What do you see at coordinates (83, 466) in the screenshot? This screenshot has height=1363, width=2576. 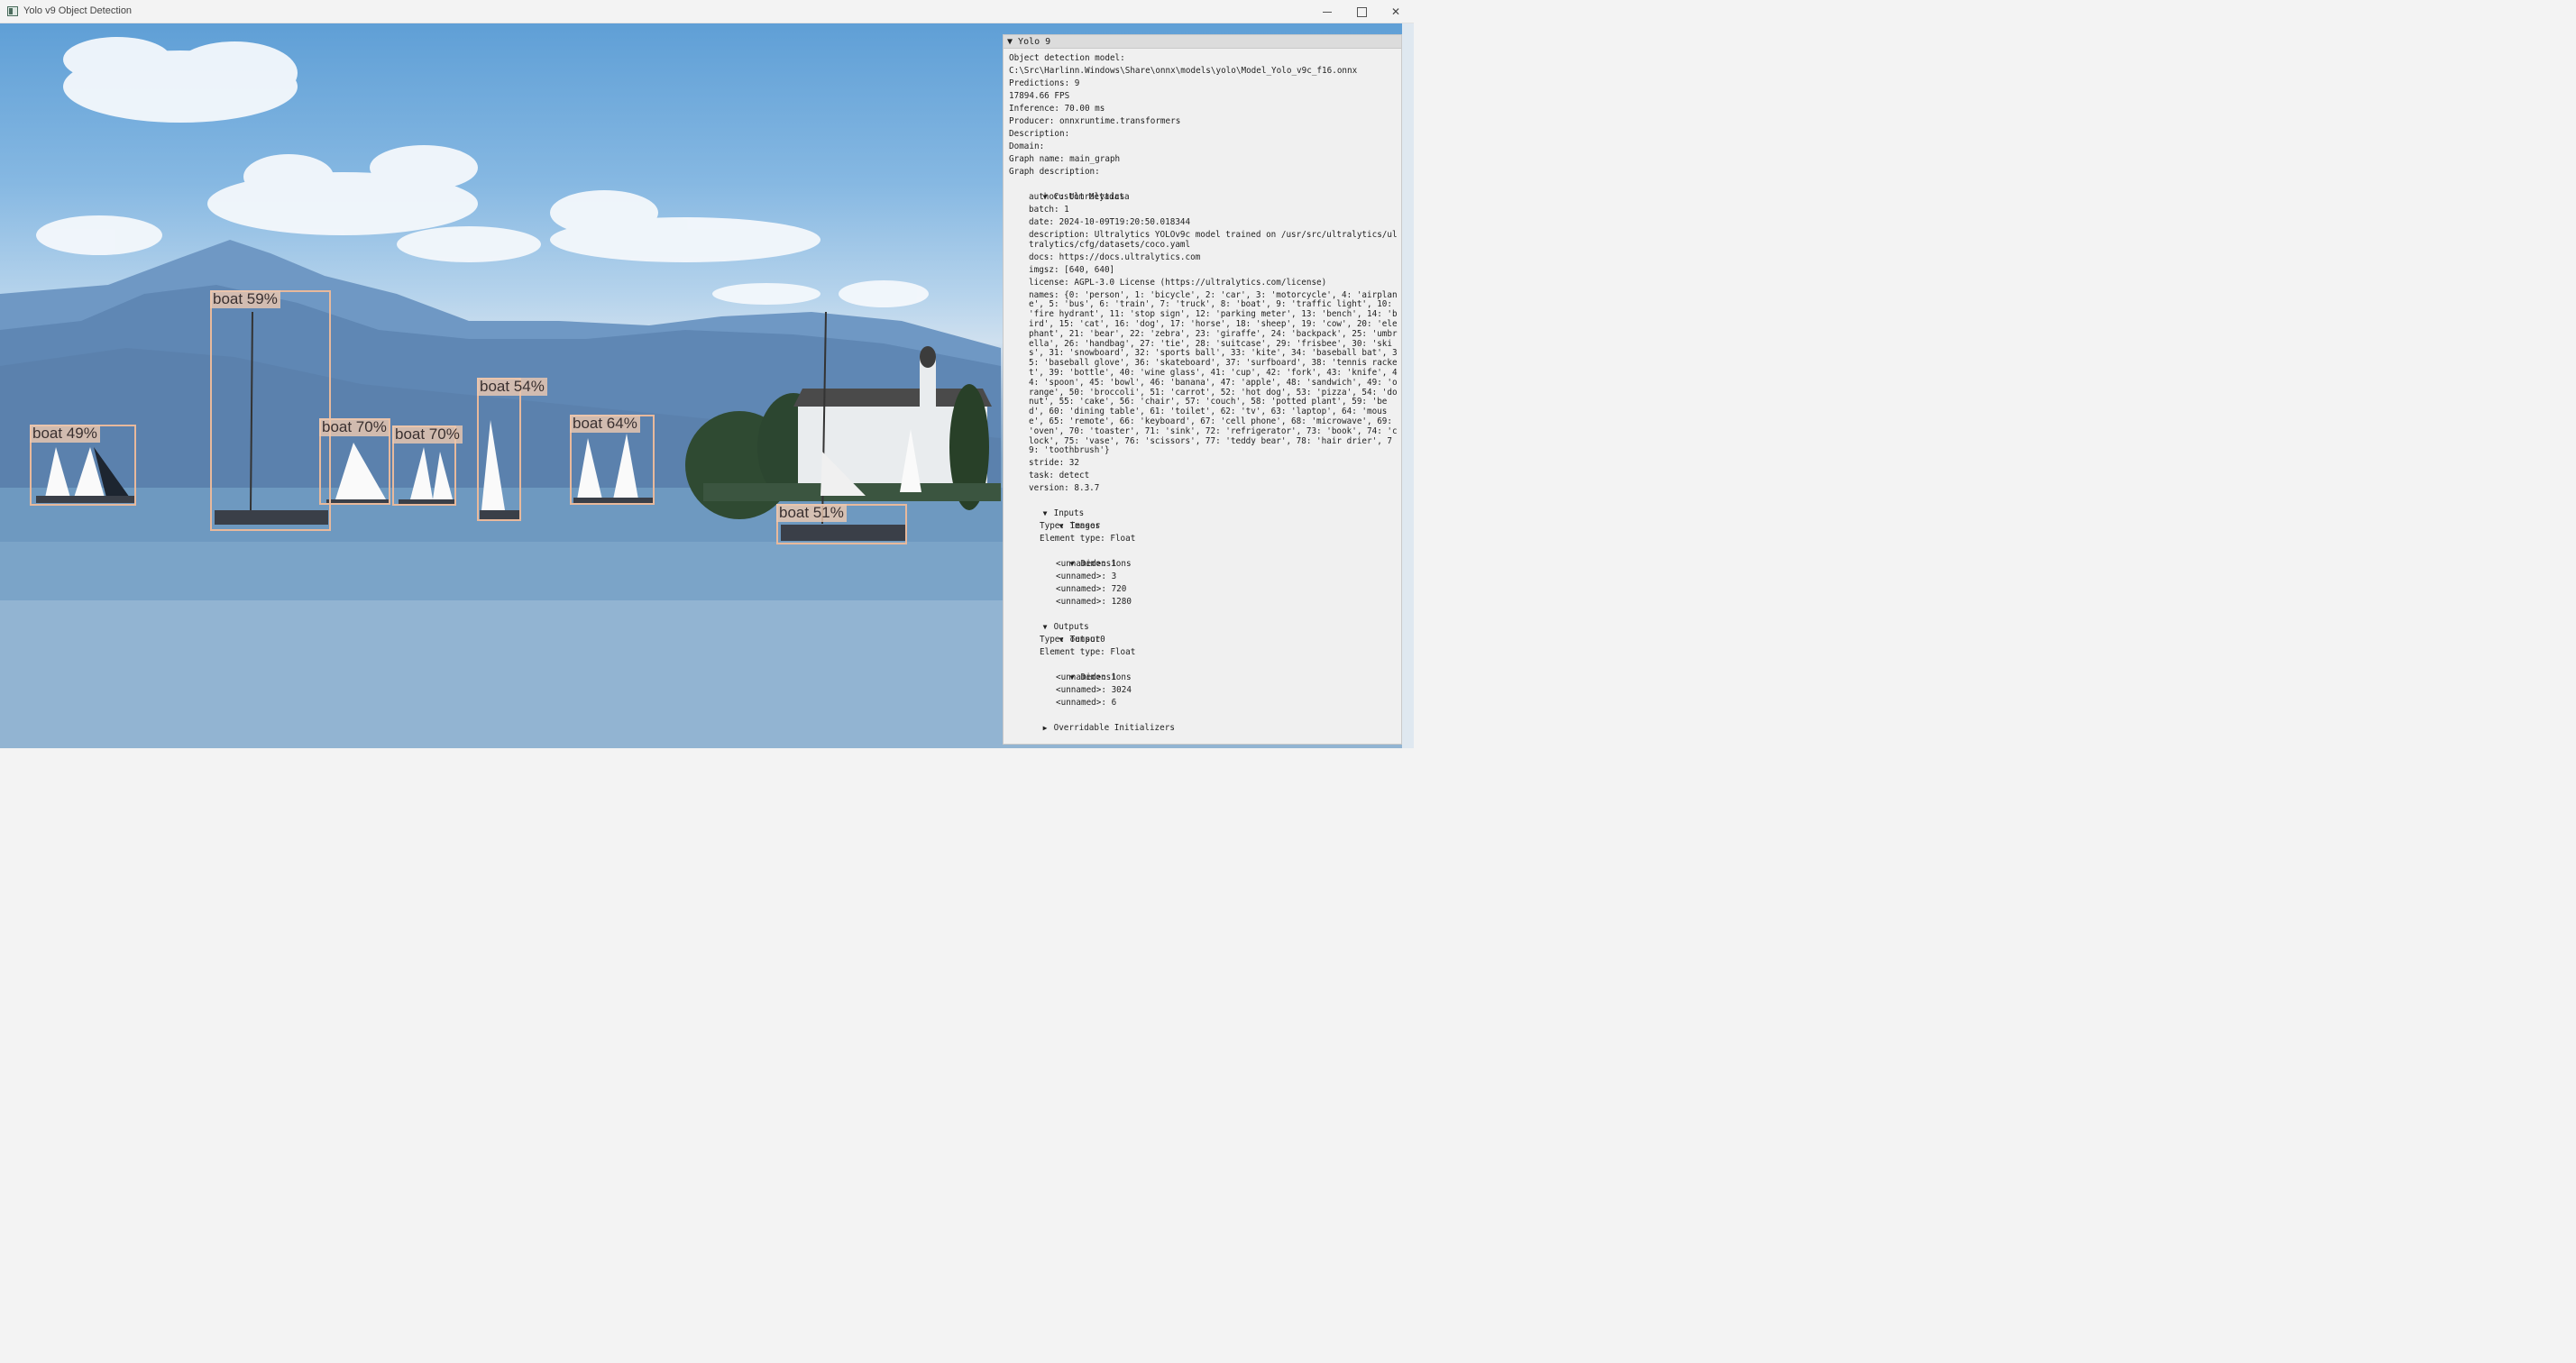 I see `detection-box: boat 49%` at bounding box center [83, 466].